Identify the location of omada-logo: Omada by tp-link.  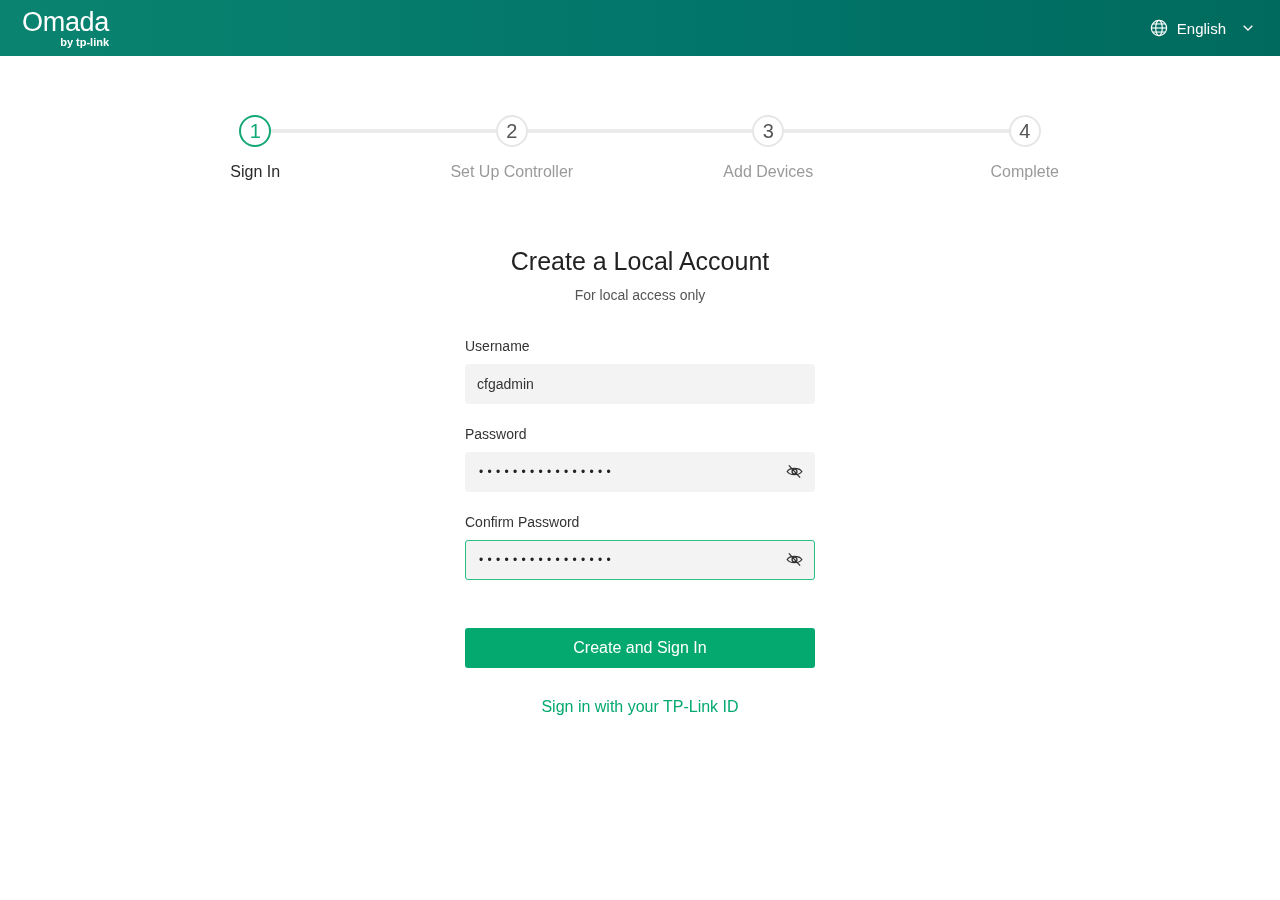
(66, 28).